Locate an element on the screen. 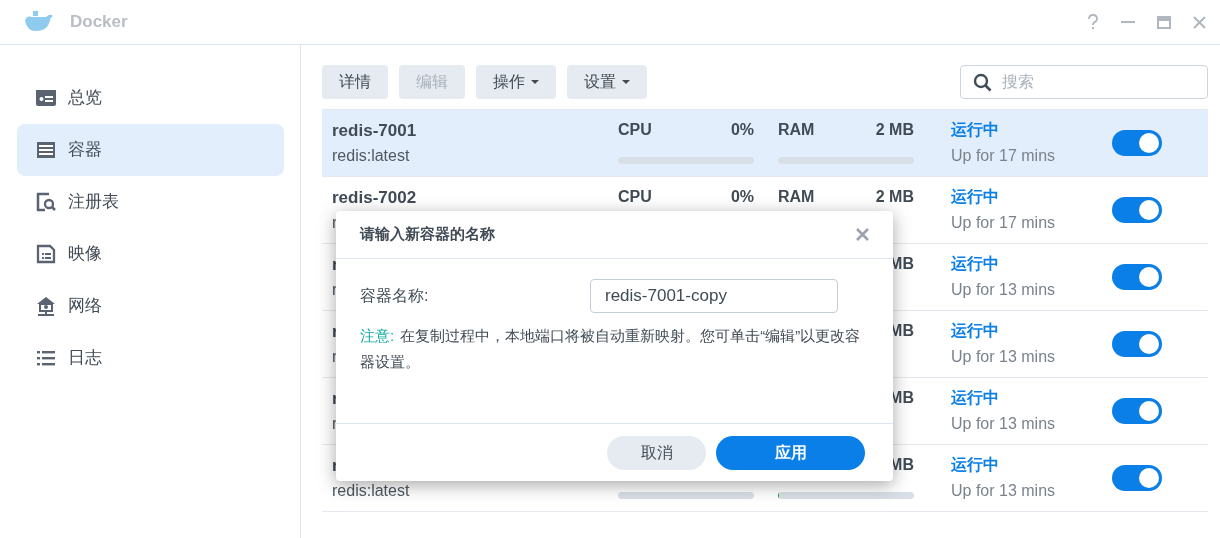 Image resolution: width=1220 pixels, height=538 pixels. note-text: 注意: 在复制过程中，本地端口将被自动重新映射。您可单击“编辑”以更改容器设置。 is located at coordinates (611, 349).